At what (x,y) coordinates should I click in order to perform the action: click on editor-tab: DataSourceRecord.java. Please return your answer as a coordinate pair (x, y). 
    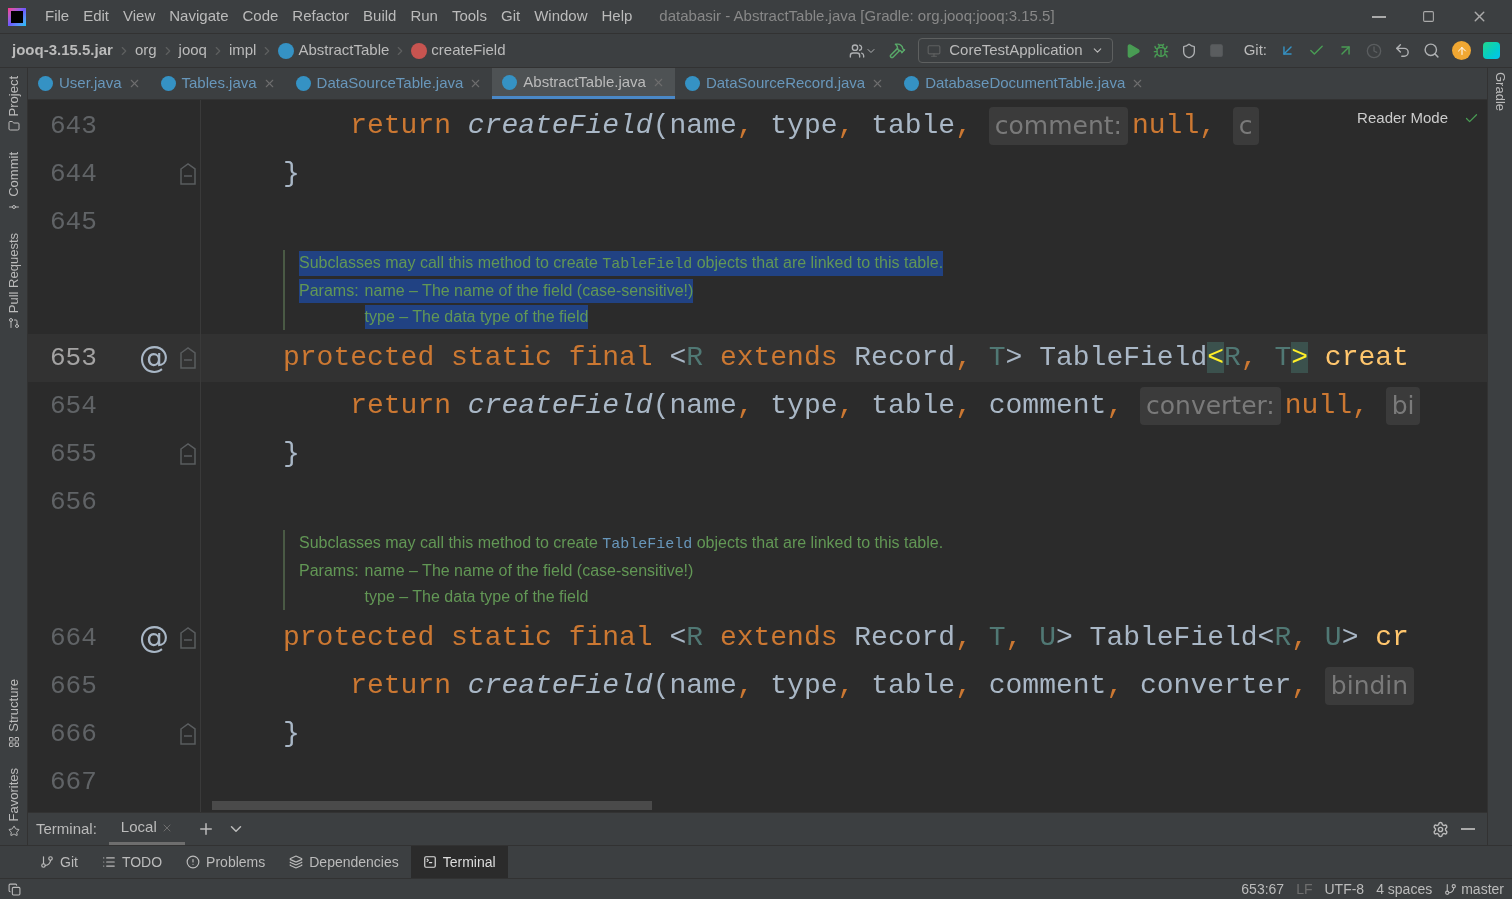
    Looking at the image, I should click on (784, 83).